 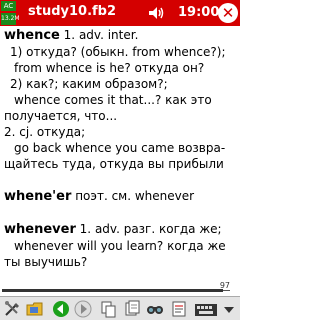 I want to click on window-title: study10.fb2, so click(x=72, y=11).